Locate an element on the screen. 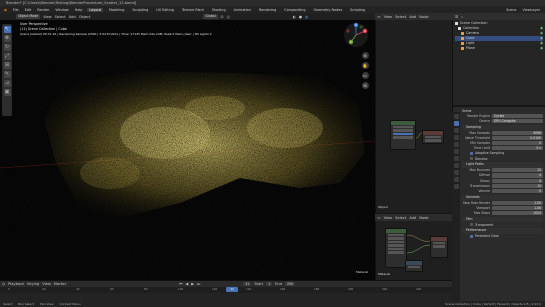 The image size is (545, 307). scale-icon: ⤢ is located at coordinates (7, 56).